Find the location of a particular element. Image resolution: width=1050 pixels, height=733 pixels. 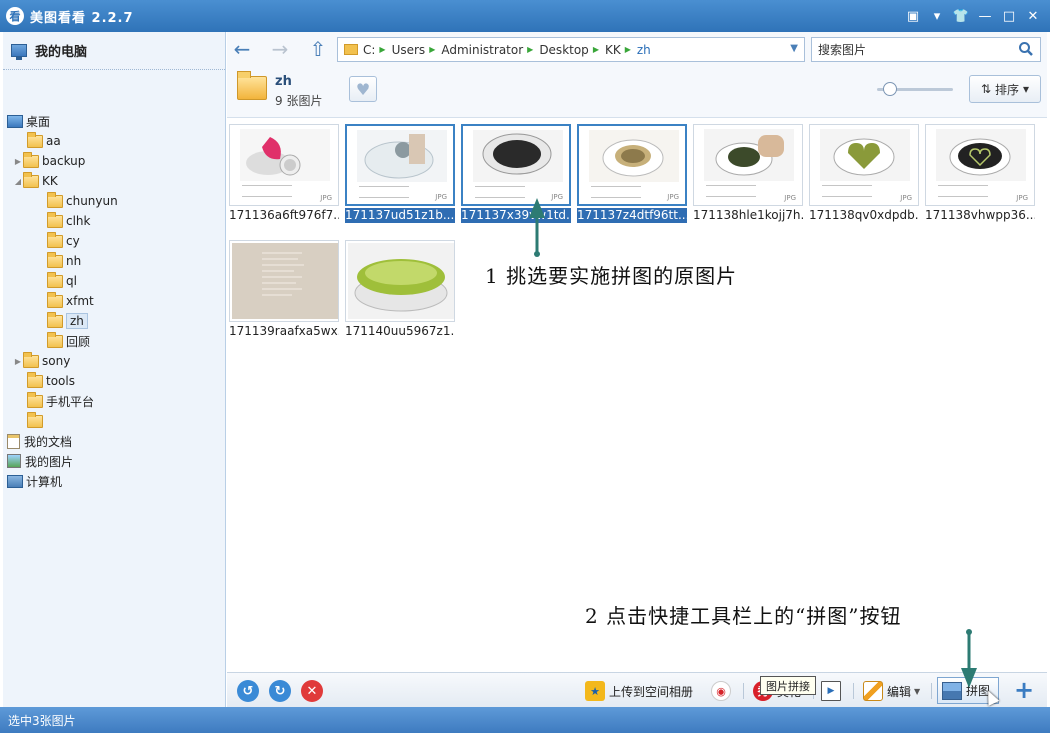

rotate-left-button: ↺ is located at coordinates (248, 691).